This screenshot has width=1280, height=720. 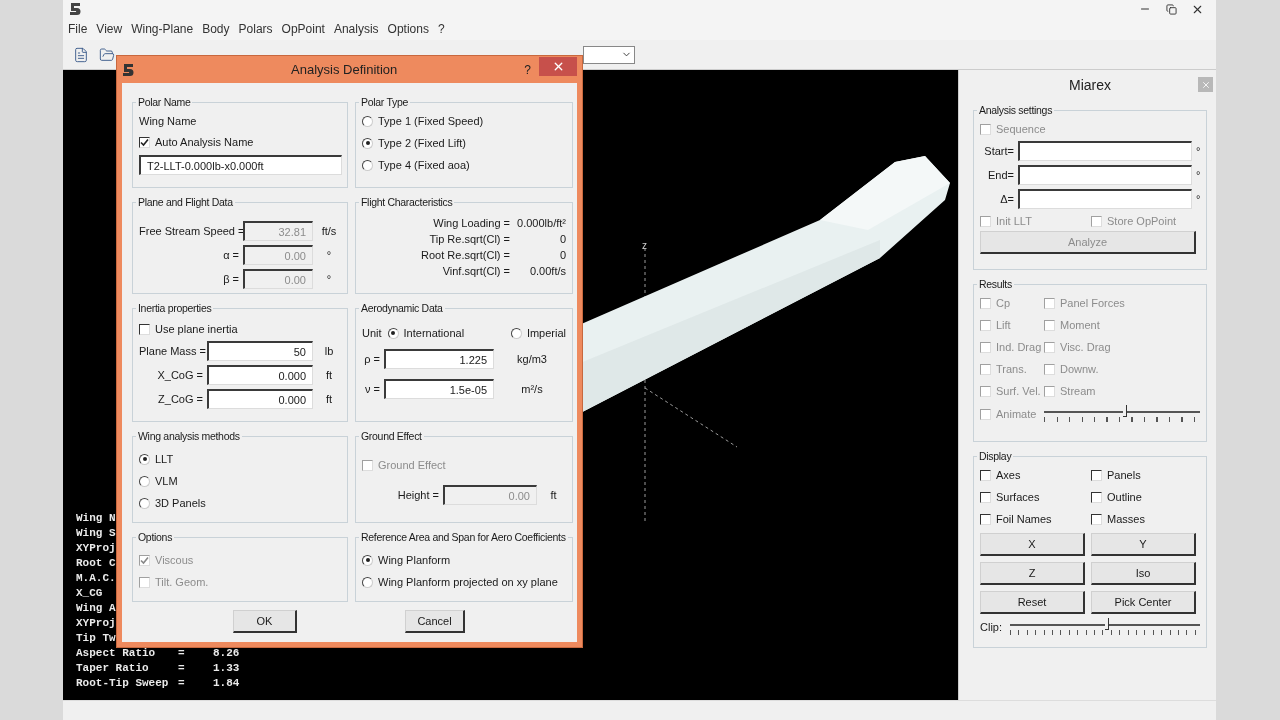 What do you see at coordinates (439, 389) in the screenshot?
I see `text-field: 1.5e-05` at bounding box center [439, 389].